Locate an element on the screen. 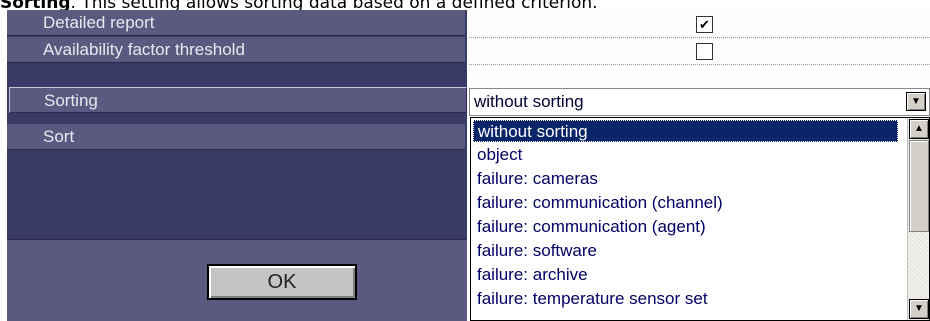 The width and height of the screenshot is (930, 321). dropdown-option-object: object is located at coordinates (497, 155).